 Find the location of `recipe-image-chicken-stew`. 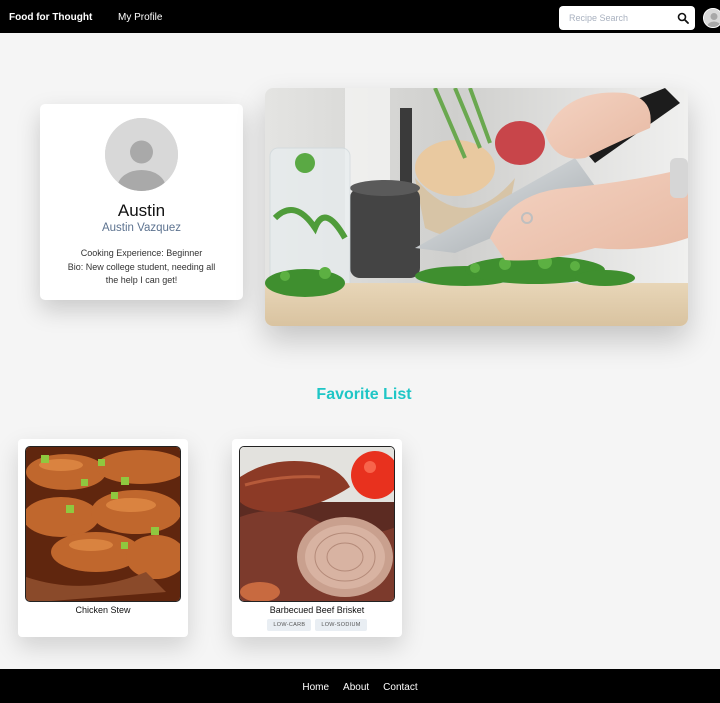

recipe-image-chicken-stew is located at coordinates (103, 524).